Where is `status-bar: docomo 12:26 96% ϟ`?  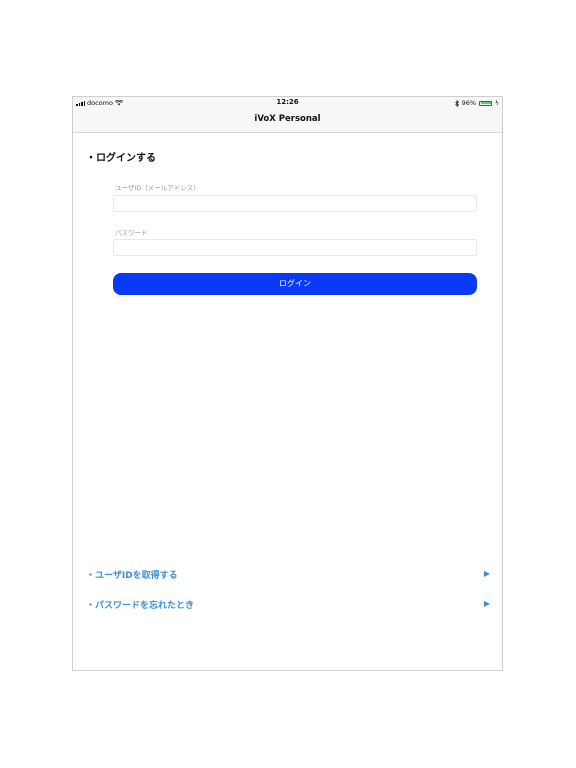 status-bar: docomo 12:26 96% ϟ is located at coordinates (287, 103).